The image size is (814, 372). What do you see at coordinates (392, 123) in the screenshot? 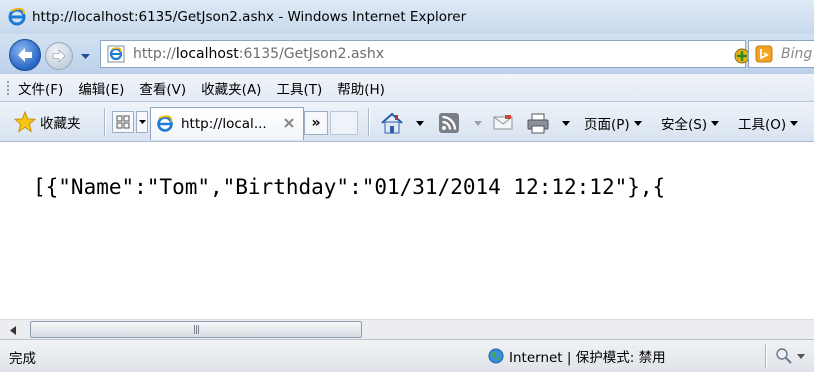
I see `home-icon` at bounding box center [392, 123].